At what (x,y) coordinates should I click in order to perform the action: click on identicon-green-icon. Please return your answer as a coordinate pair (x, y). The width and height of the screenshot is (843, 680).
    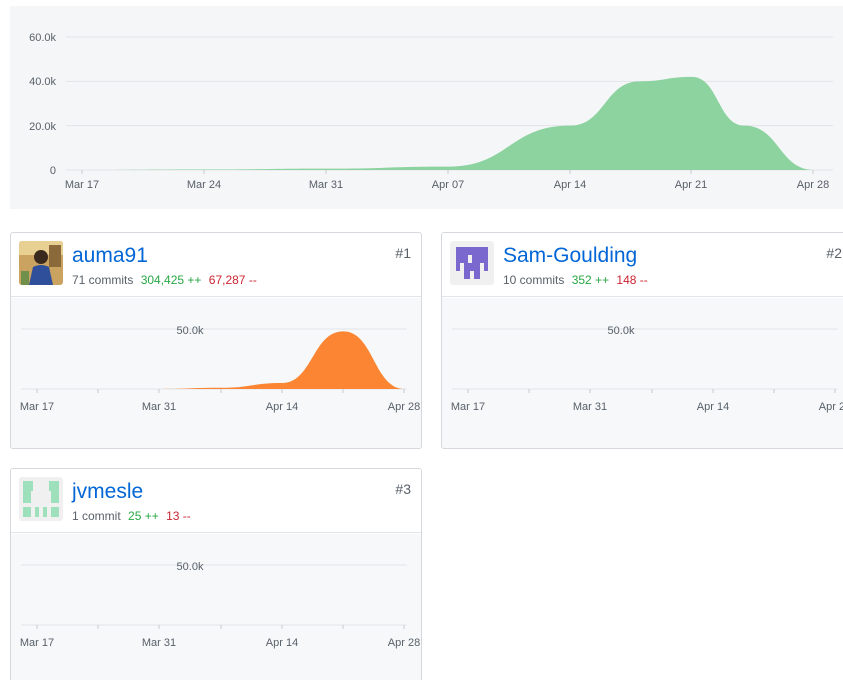
    Looking at the image, I should click on (41, 499).